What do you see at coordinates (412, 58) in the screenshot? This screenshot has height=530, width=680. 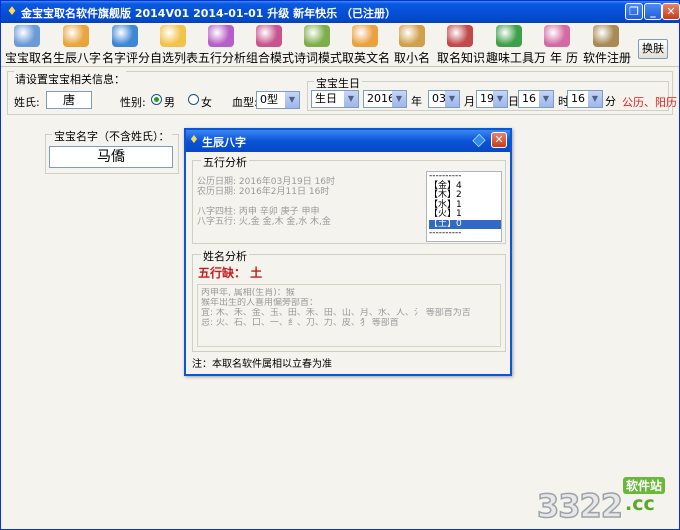 I see `toolbar-label: 取小名` at bounding box center [412, 58].